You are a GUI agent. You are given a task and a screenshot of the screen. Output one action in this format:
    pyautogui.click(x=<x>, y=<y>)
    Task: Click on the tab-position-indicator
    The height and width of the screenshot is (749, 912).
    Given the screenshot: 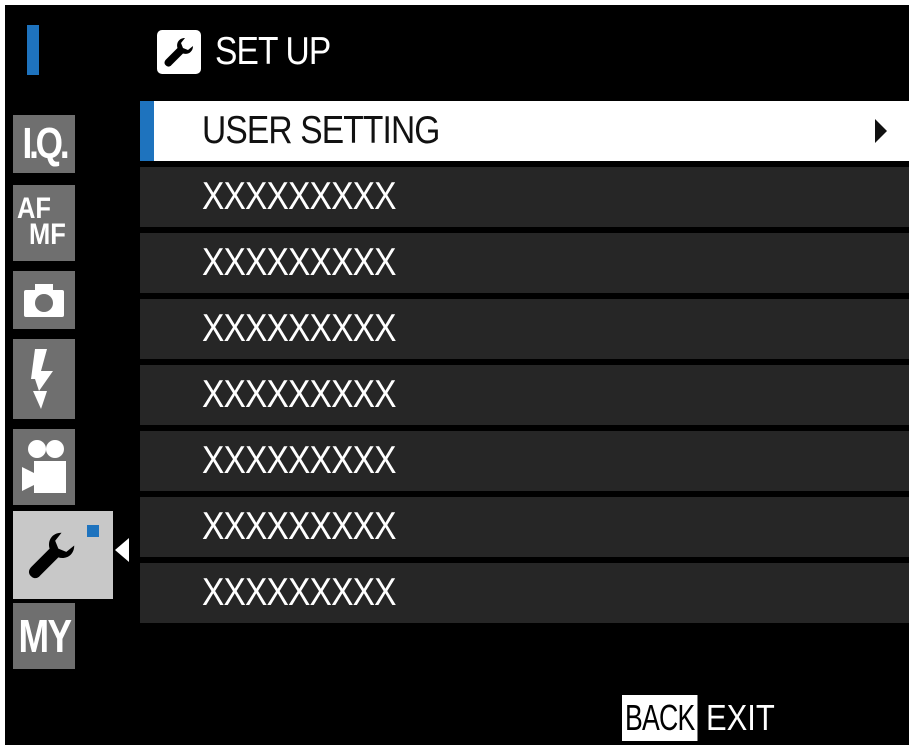 What is the action you would take?
    pyautogui.click(x=33, y=50)
    